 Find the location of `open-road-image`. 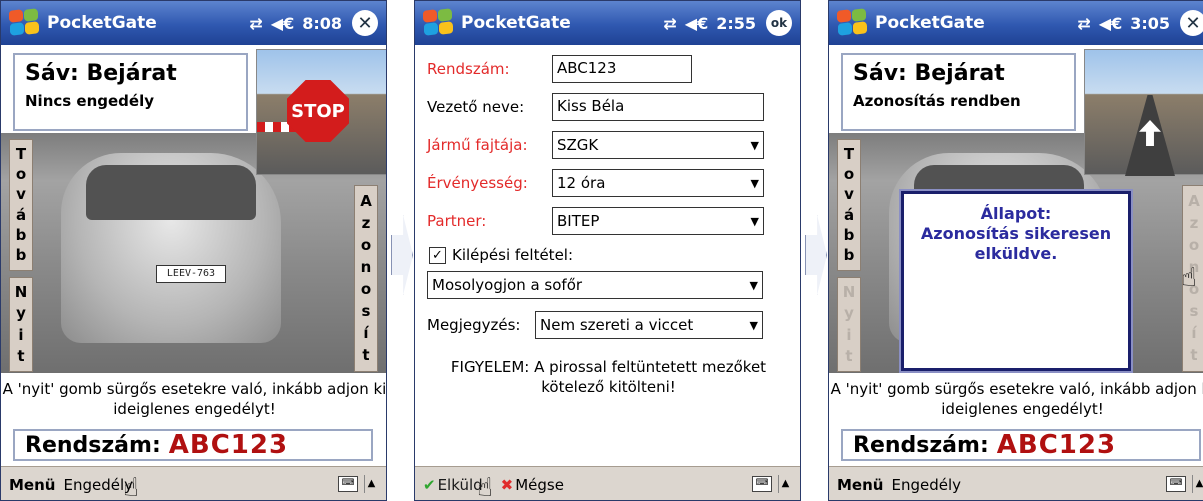

open-road-image is located at coordinates (1143, 112).